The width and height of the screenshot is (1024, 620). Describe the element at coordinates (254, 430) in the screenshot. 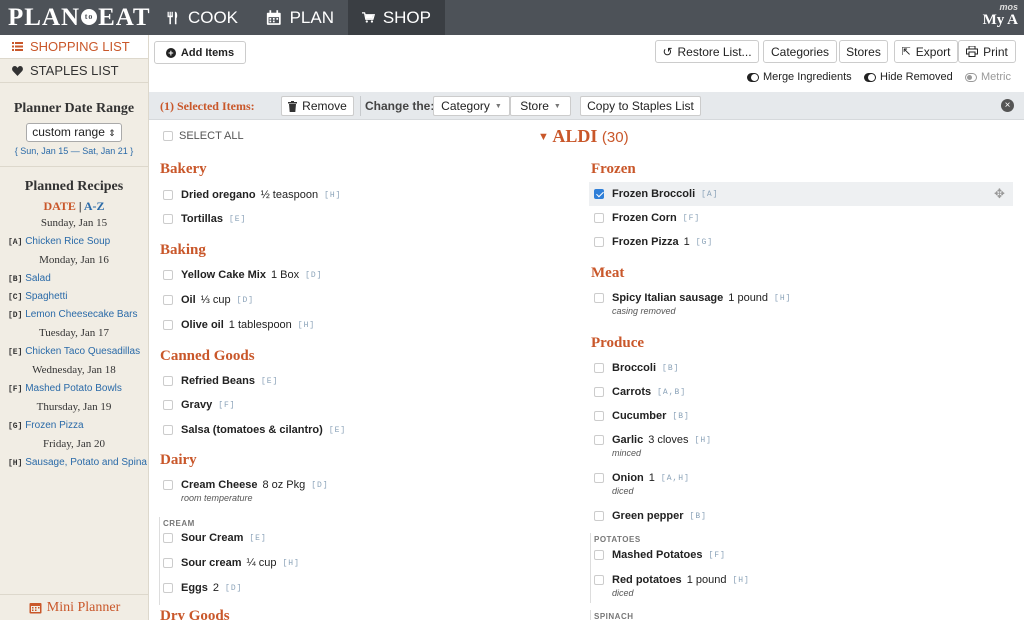

I see `list-item: Salsa (tomatoes & cilantro) [E]` at that location.